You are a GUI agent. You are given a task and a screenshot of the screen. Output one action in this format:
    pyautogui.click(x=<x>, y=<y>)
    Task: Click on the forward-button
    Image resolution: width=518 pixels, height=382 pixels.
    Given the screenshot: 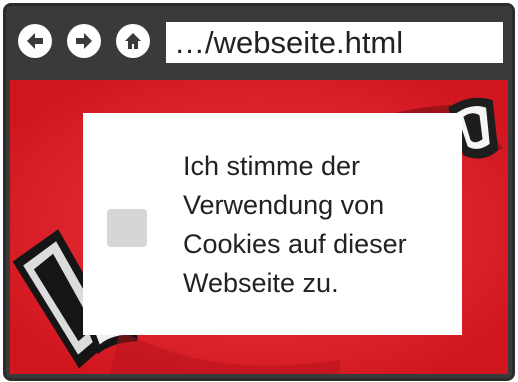 What is the action you would take?
    pyautogui.click(x=84, y=41)
    